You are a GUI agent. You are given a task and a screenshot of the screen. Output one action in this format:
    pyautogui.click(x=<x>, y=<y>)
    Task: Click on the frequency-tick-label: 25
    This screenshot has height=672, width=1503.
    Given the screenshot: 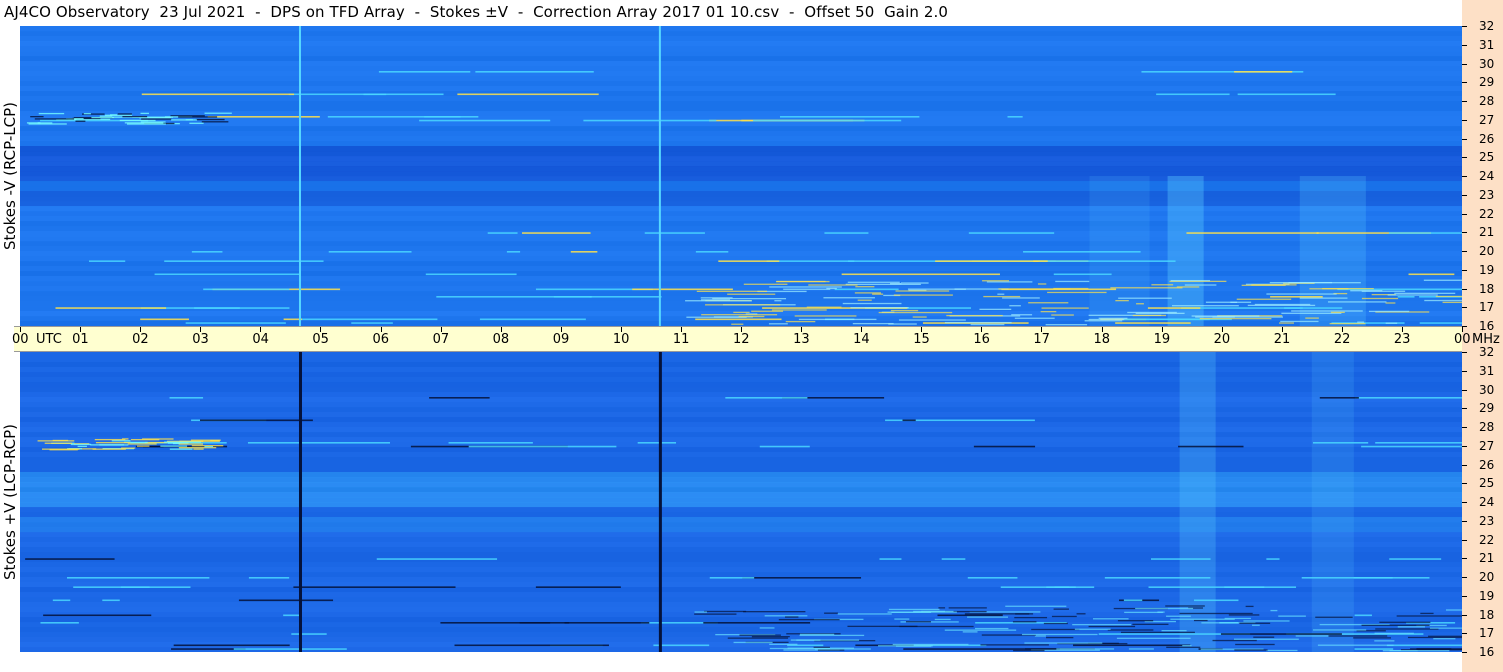 What is the action you would take?
    pyautogui.click(x=1487, y=157)
    